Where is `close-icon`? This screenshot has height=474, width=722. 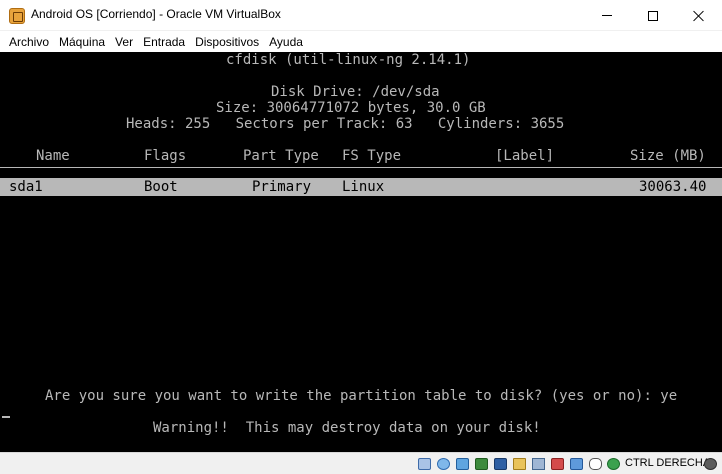
close-icon is located at coordinates (699, 16).